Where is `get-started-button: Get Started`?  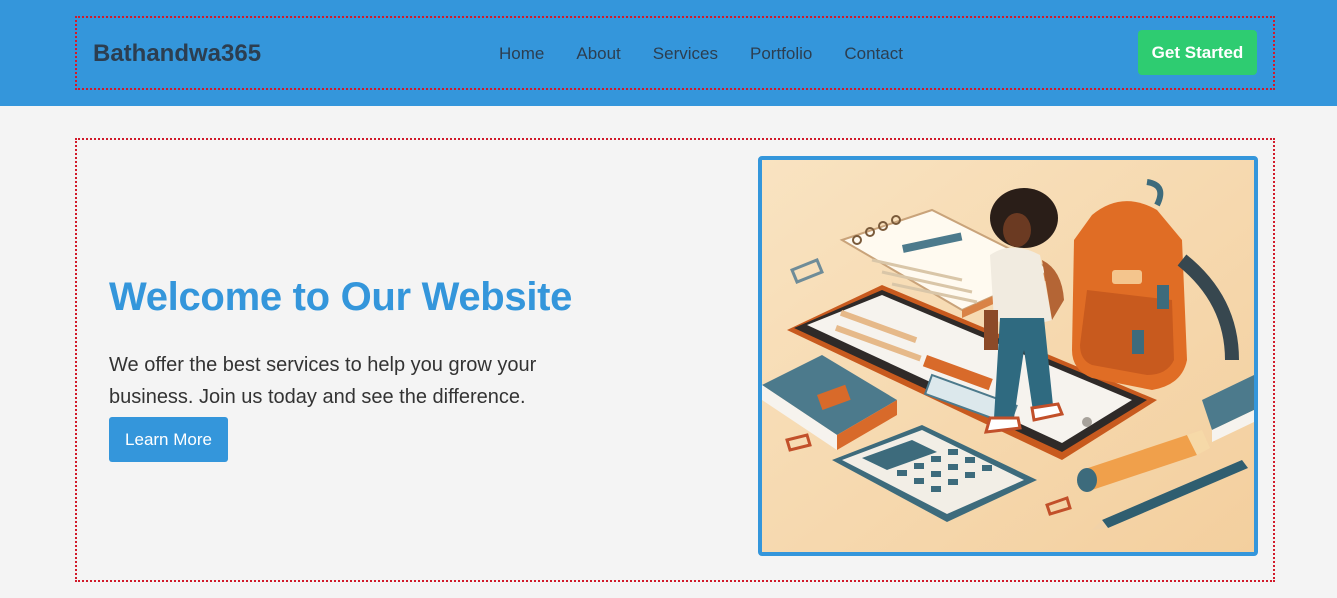
get-started-button: Get Started is located at coordinates (1197, 52).